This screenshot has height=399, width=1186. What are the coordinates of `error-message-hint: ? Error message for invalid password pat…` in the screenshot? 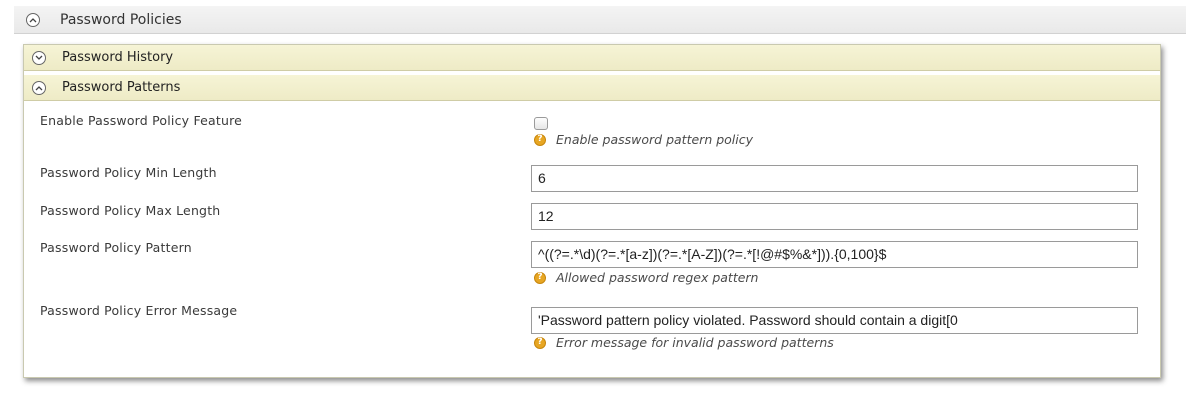 It's located at (684, 342).